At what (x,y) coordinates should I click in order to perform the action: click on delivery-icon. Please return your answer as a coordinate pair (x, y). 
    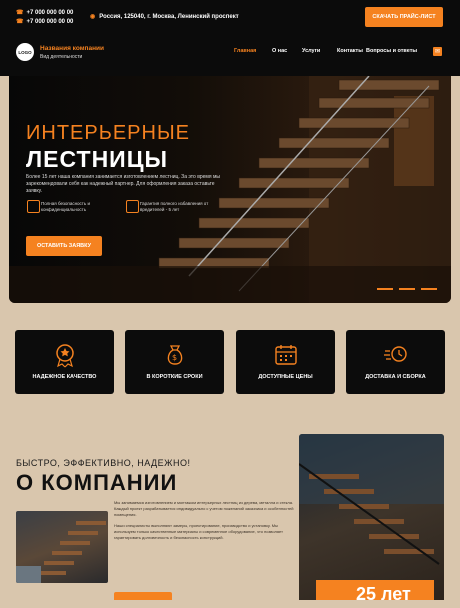
    Looking at the image, I should click on (395, 354).